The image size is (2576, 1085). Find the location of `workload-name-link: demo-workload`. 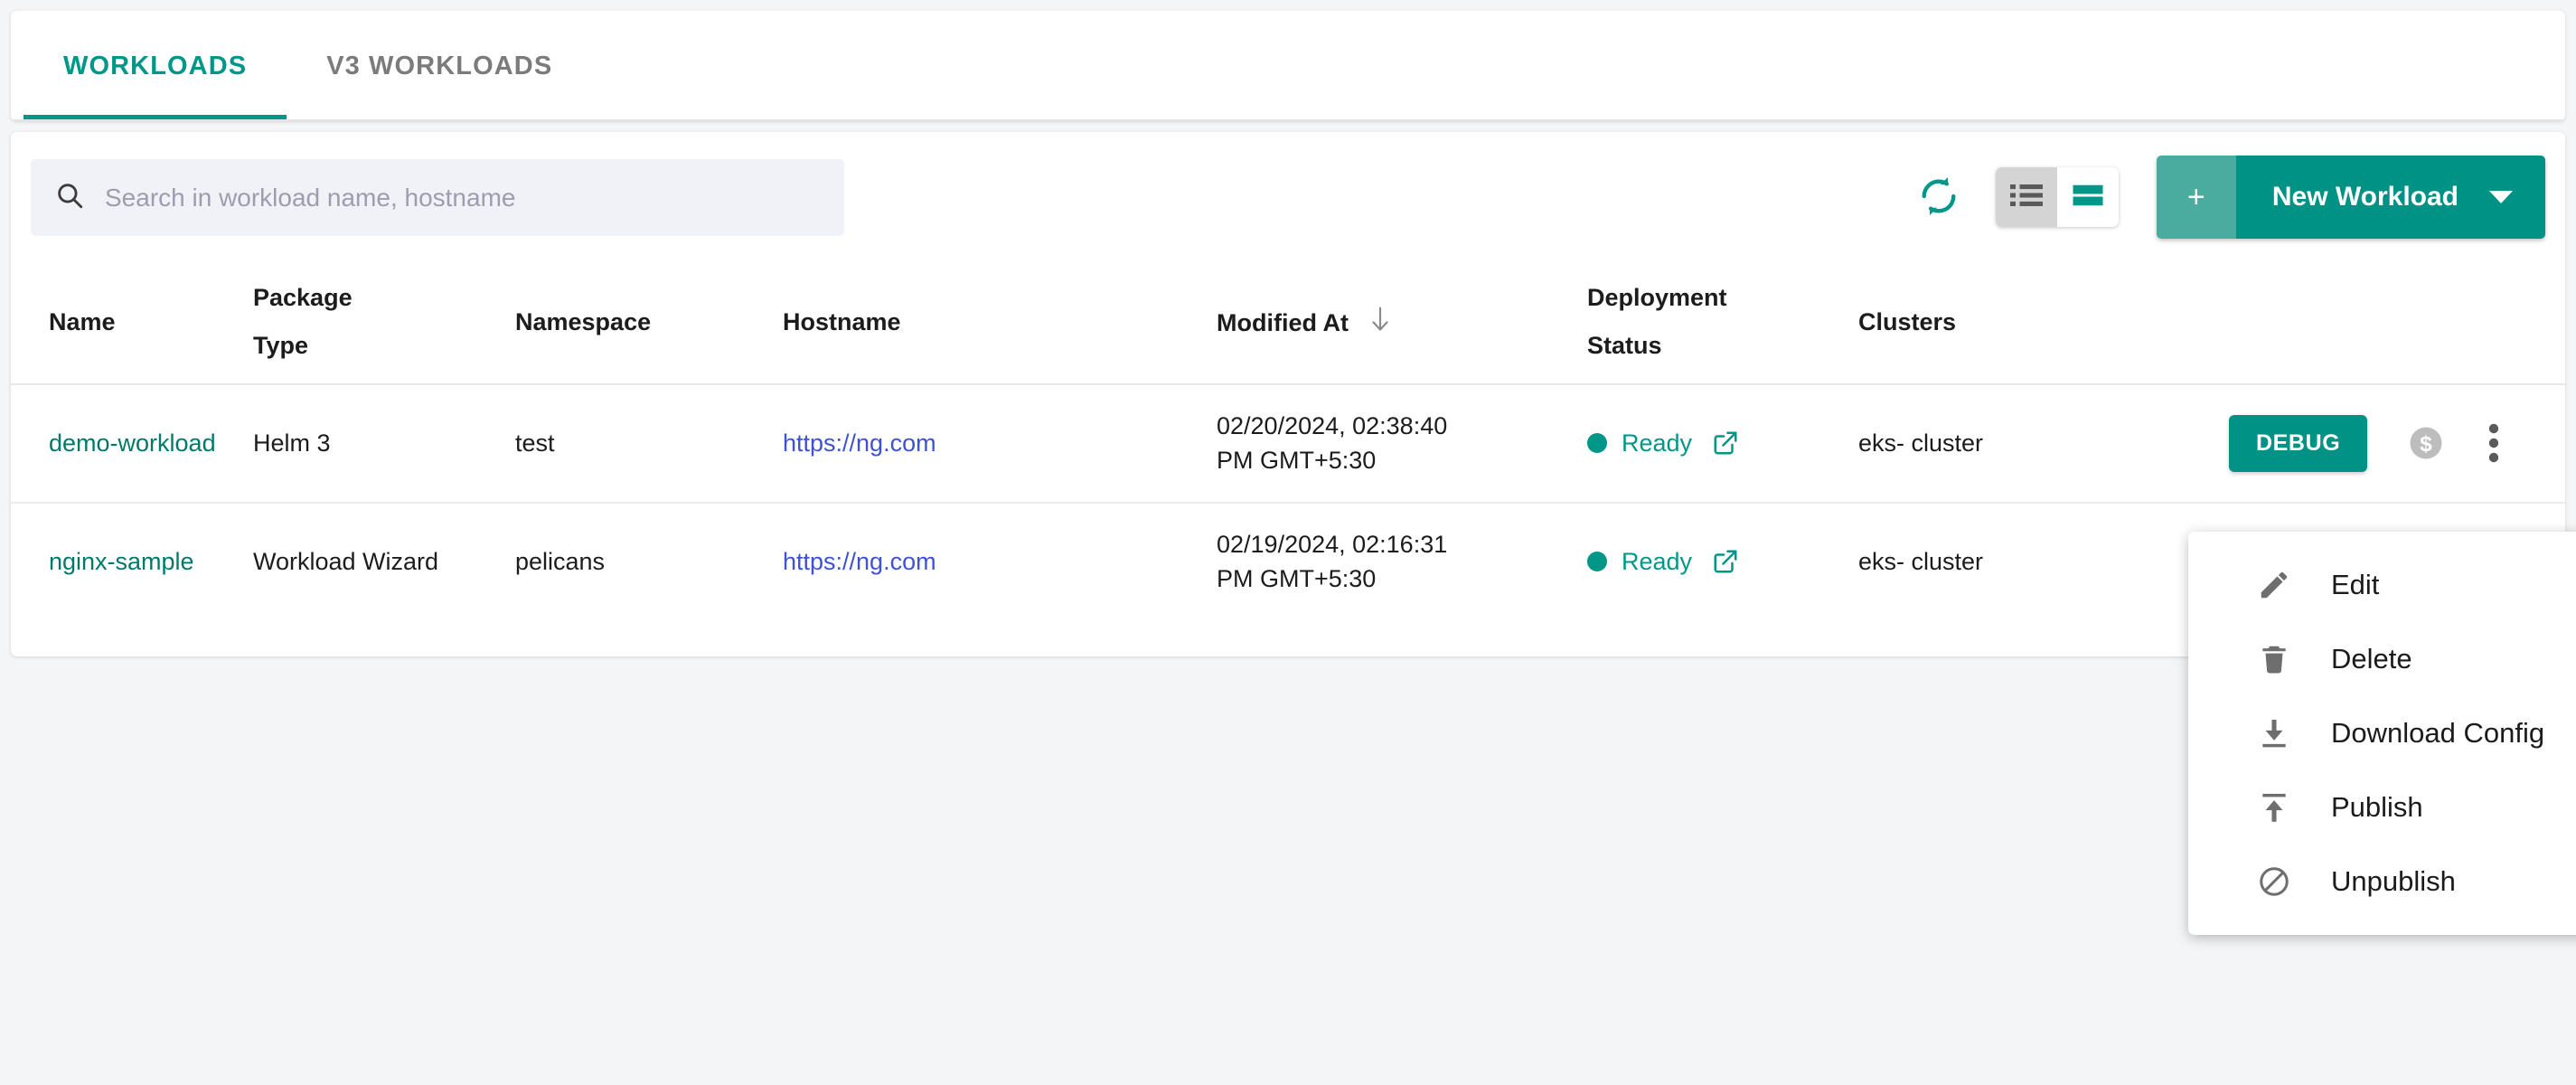

workload-name-link: demo-workload is located at coordinates (133, 443).